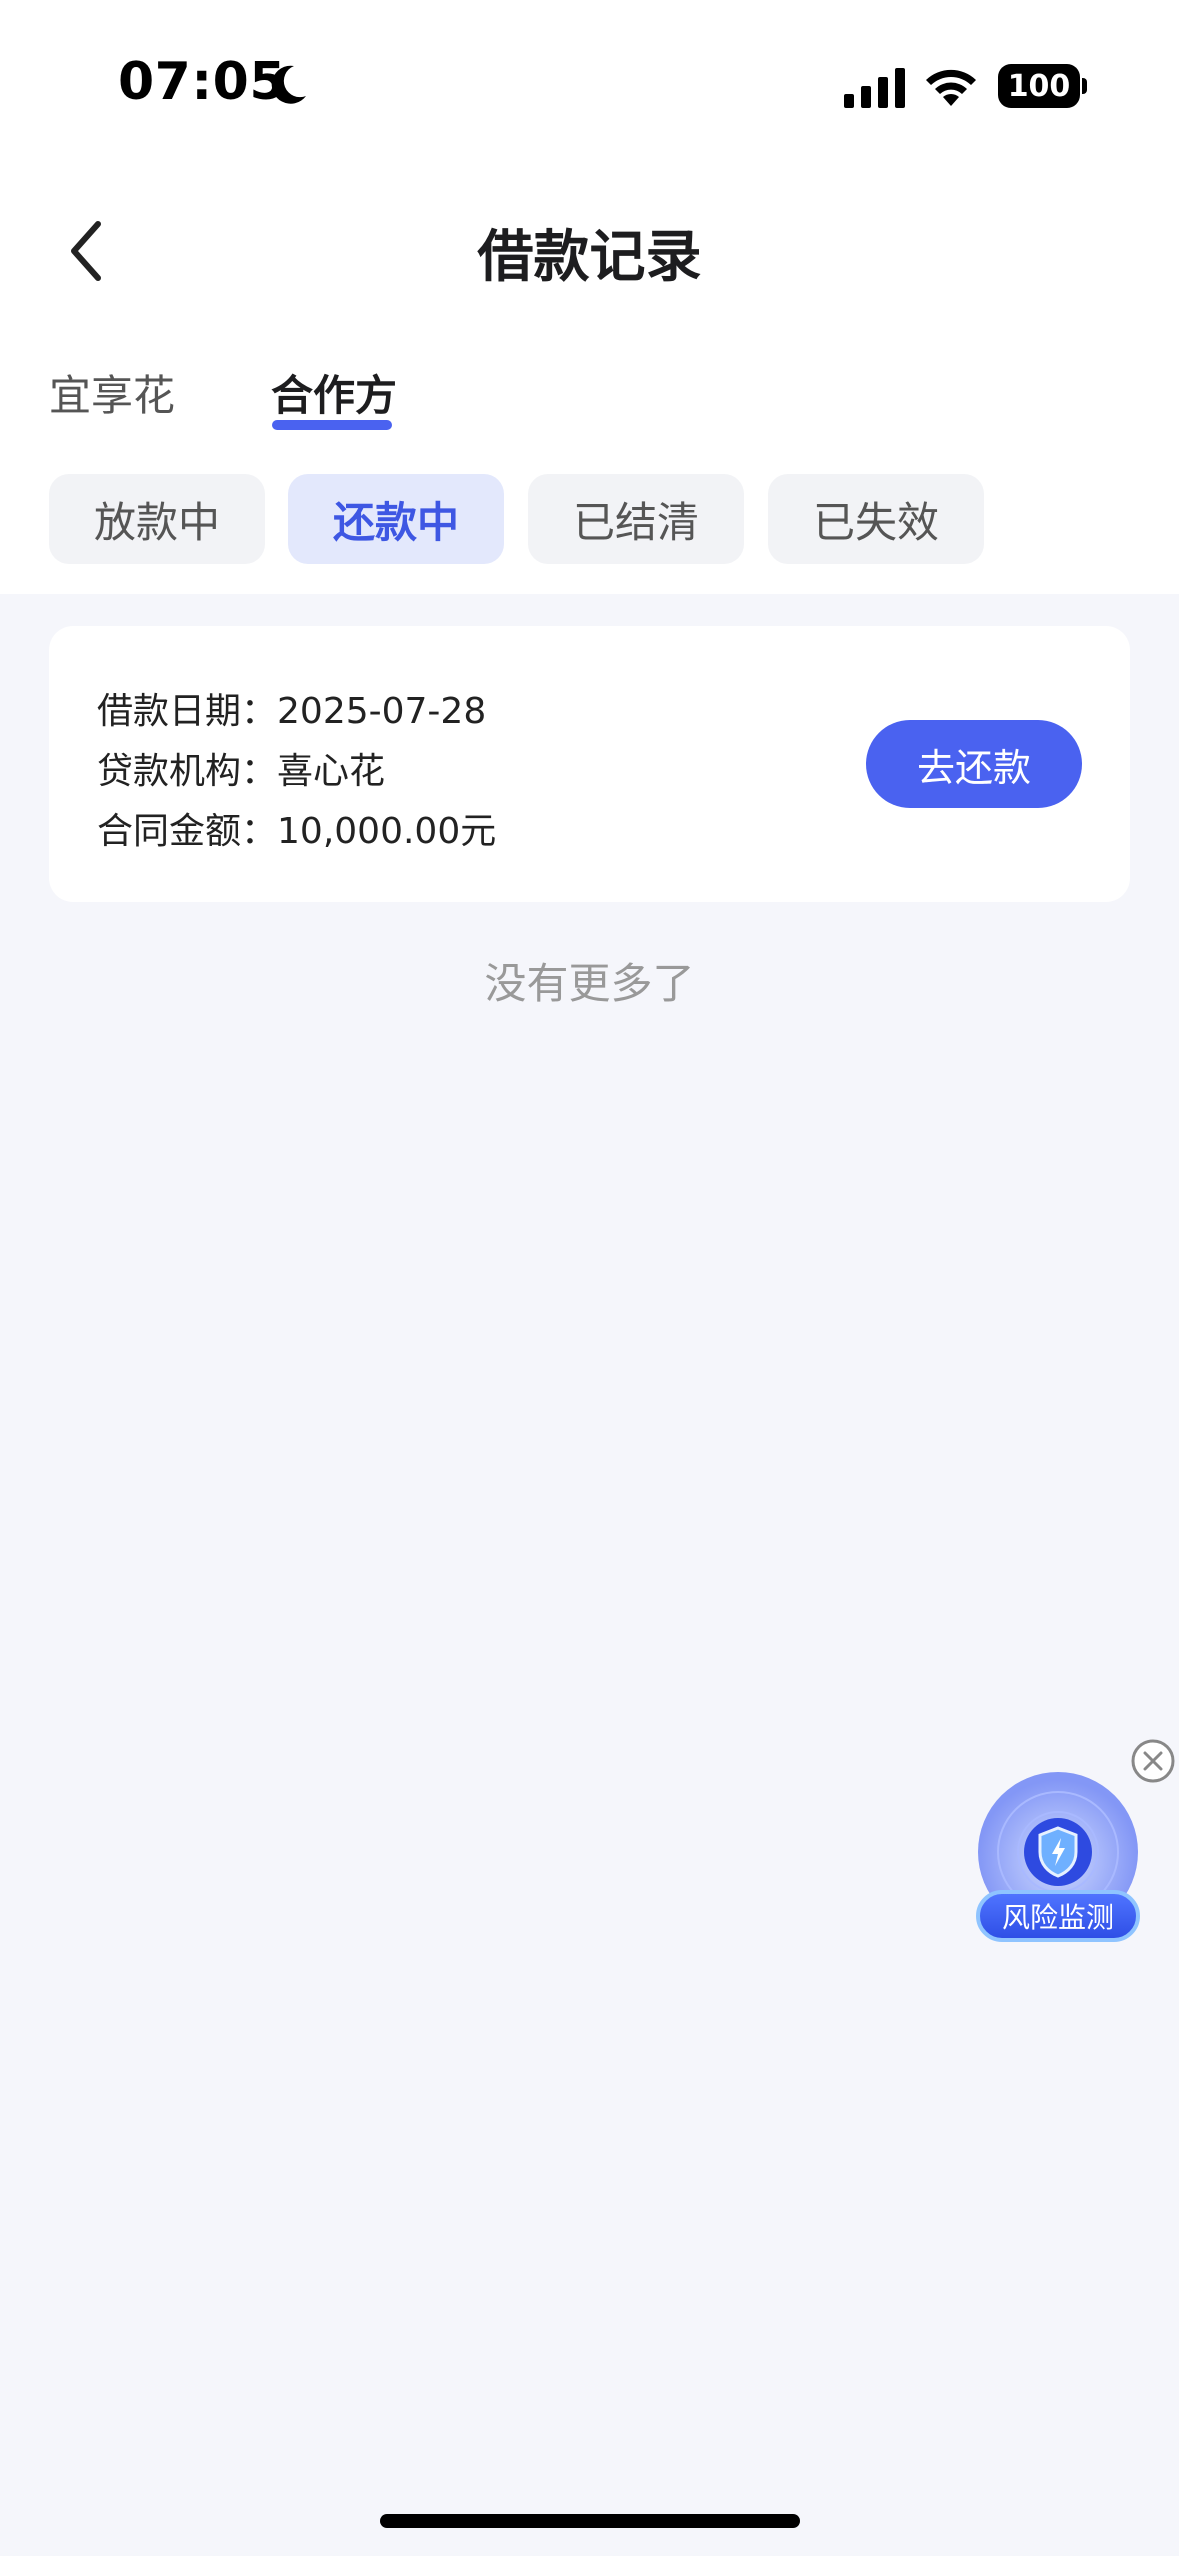 This screenshot has width=1179, height=2556. Describe the element at coordinates (187, 771) in the screenshot. I see `lender-label: 贷款机构：` at that location.